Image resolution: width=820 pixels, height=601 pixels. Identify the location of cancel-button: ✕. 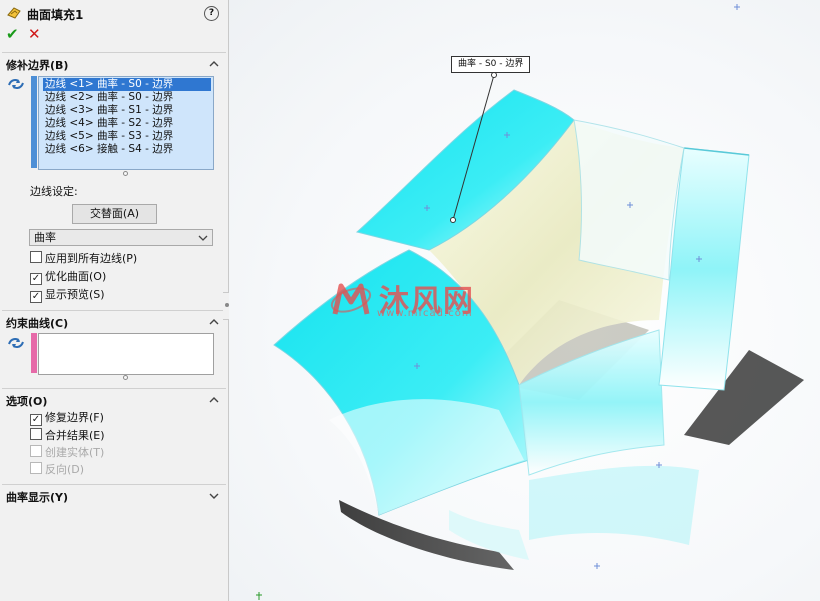
(34, 34).